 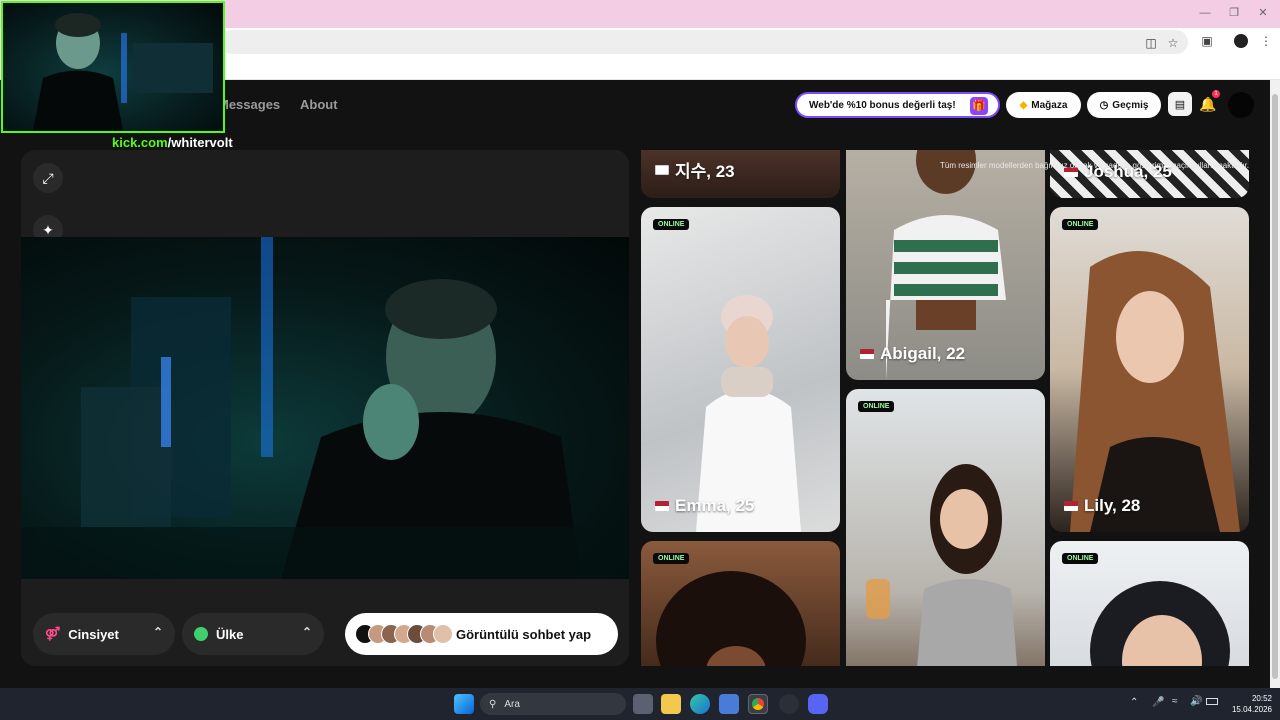 What do you see at coordinates (524, 634) in the screenshot?
I see `start-label: Görüntülü sohbet yap` at bounding box center [524, 634].